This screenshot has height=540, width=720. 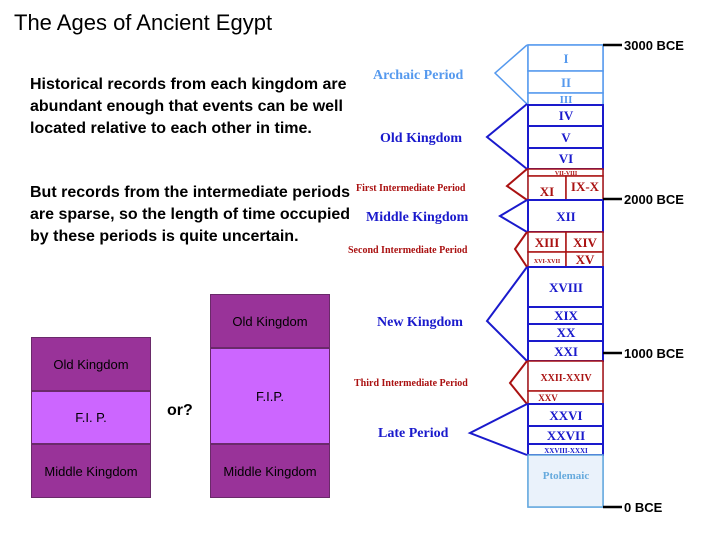 What do you see at coordinates (520, 249) in the screenshot?
I see `sip-bracket` at bounding box center [520, 249].